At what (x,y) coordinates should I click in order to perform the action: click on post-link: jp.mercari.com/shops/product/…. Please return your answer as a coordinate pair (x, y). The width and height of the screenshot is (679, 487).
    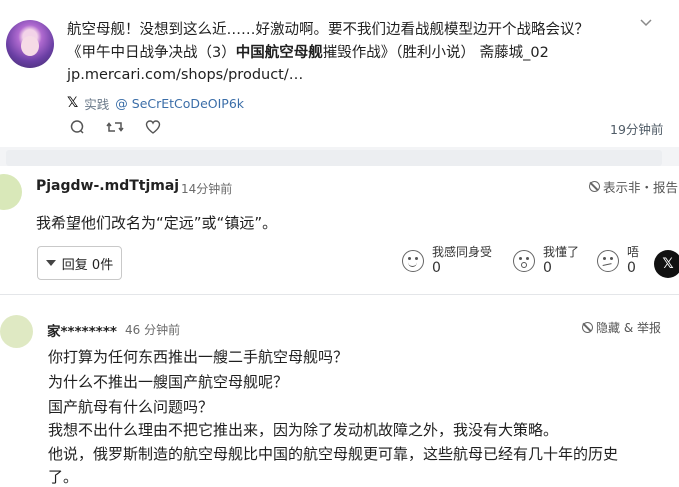
    Looking at the image, I should click on (185, 75).